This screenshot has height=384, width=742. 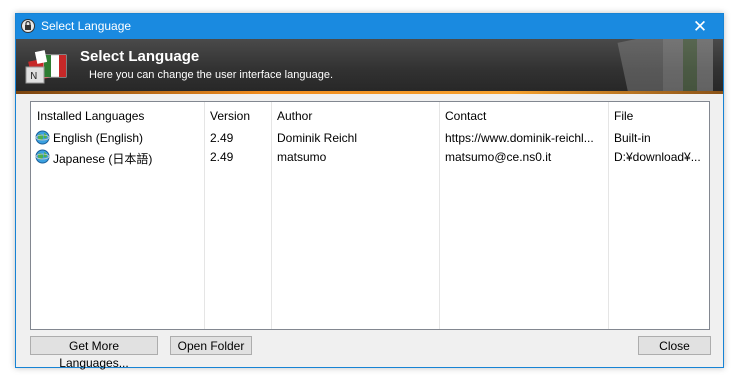 What do you see at coordinates (674, 345) in the screenshot?
I see `close-button: Close` at bounding box center [674, 345].